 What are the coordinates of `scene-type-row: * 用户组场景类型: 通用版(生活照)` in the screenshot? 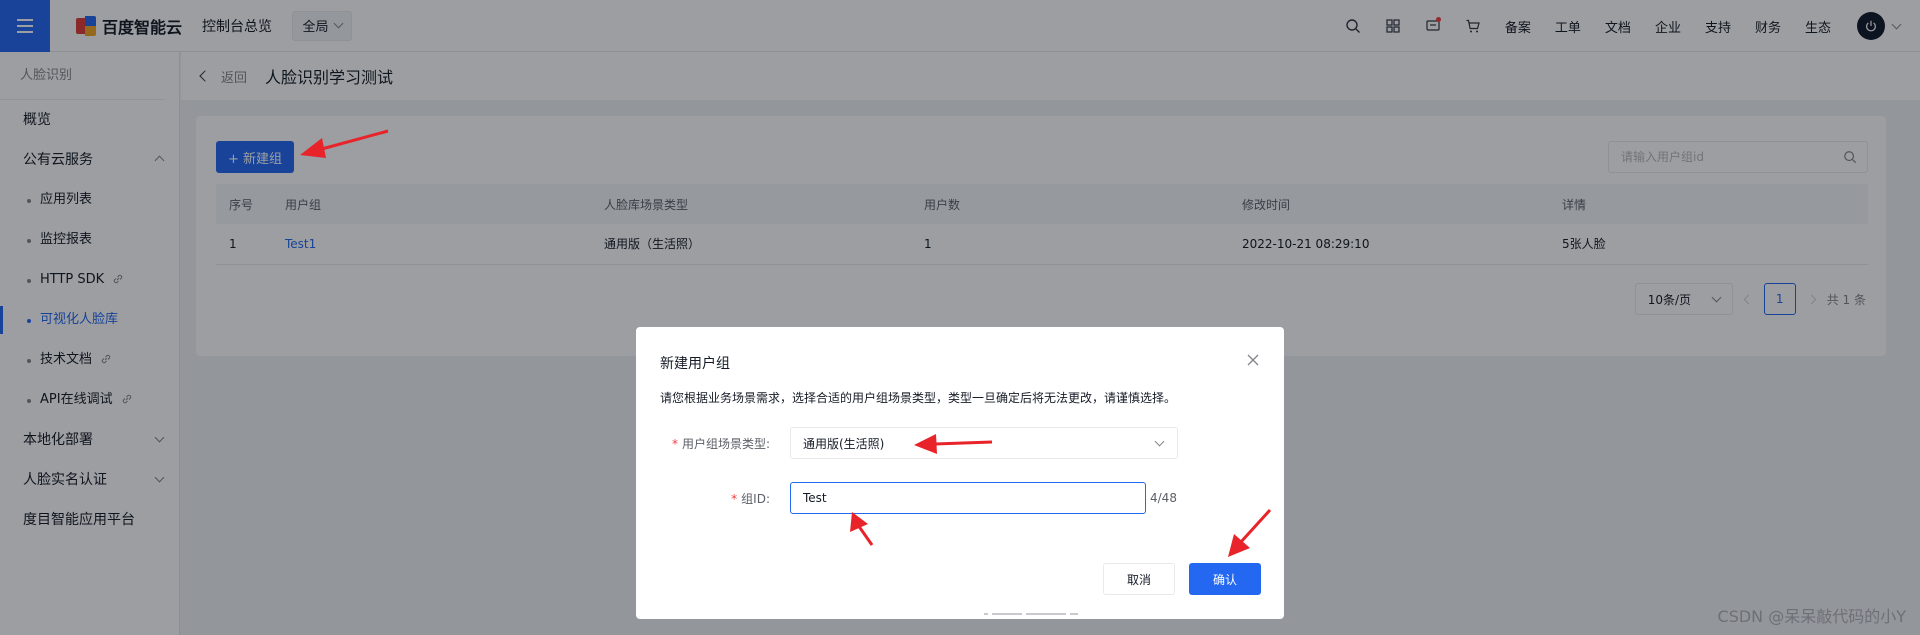 It's located at (907, 443).